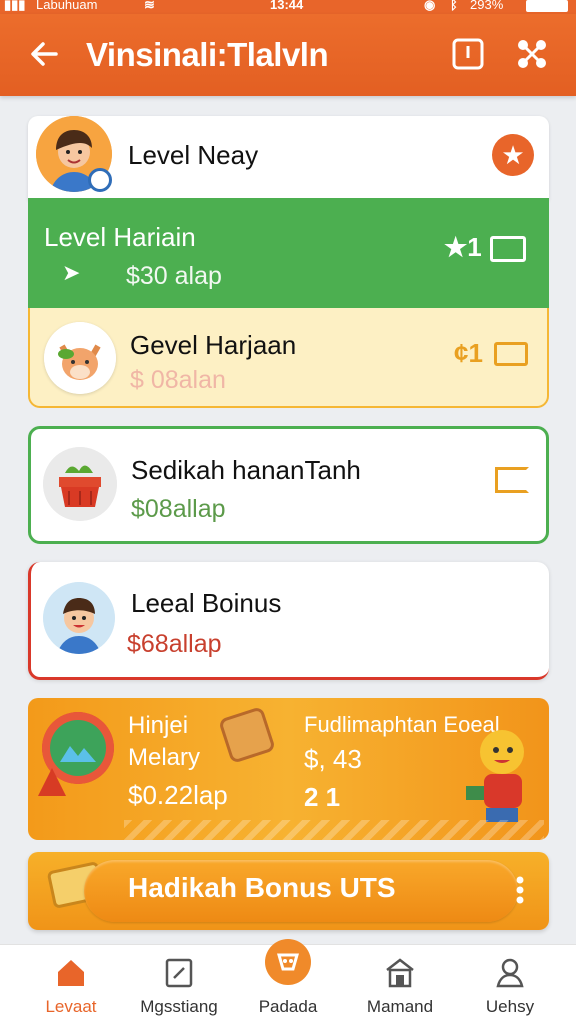 Image resolution: width=576 pixels, height=1024 pixels. Describe the element at coordinates (262, 887) in the screenshot. I see `bonus-button-label: Hadikah Bonus UTS` at that location.